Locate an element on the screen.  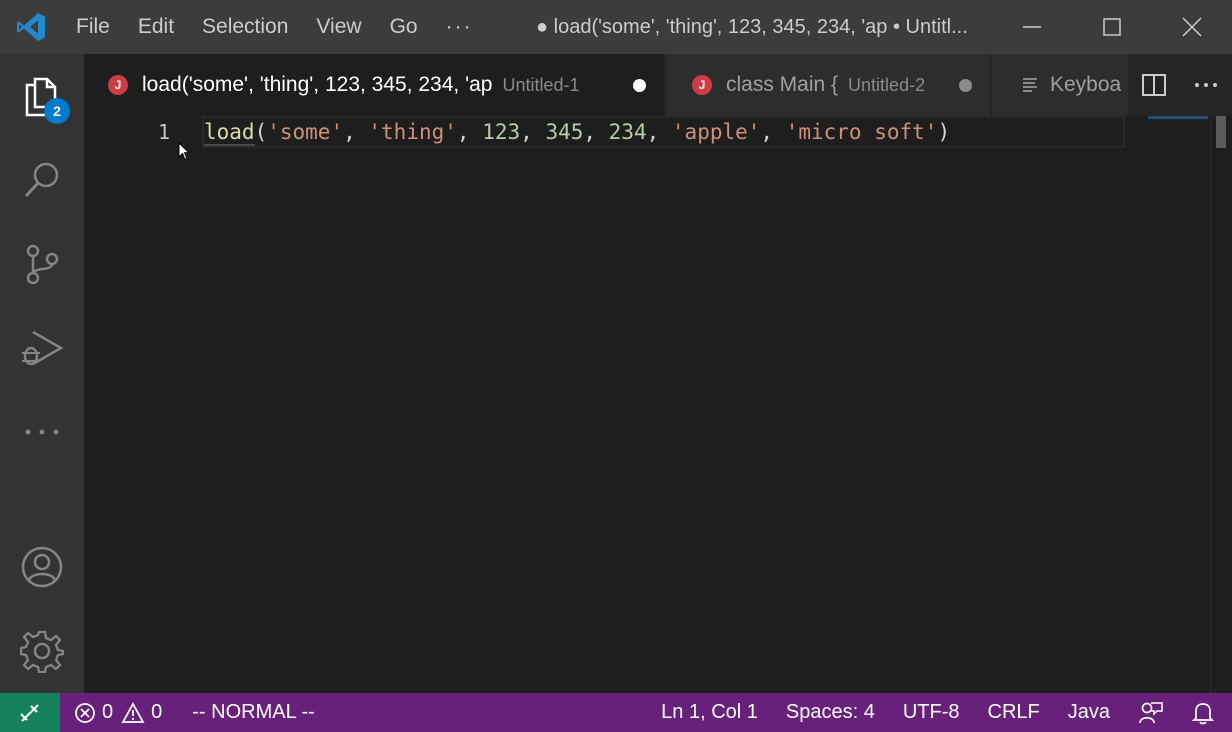
menu-edit: Edit is located at coordinates (156, 27).